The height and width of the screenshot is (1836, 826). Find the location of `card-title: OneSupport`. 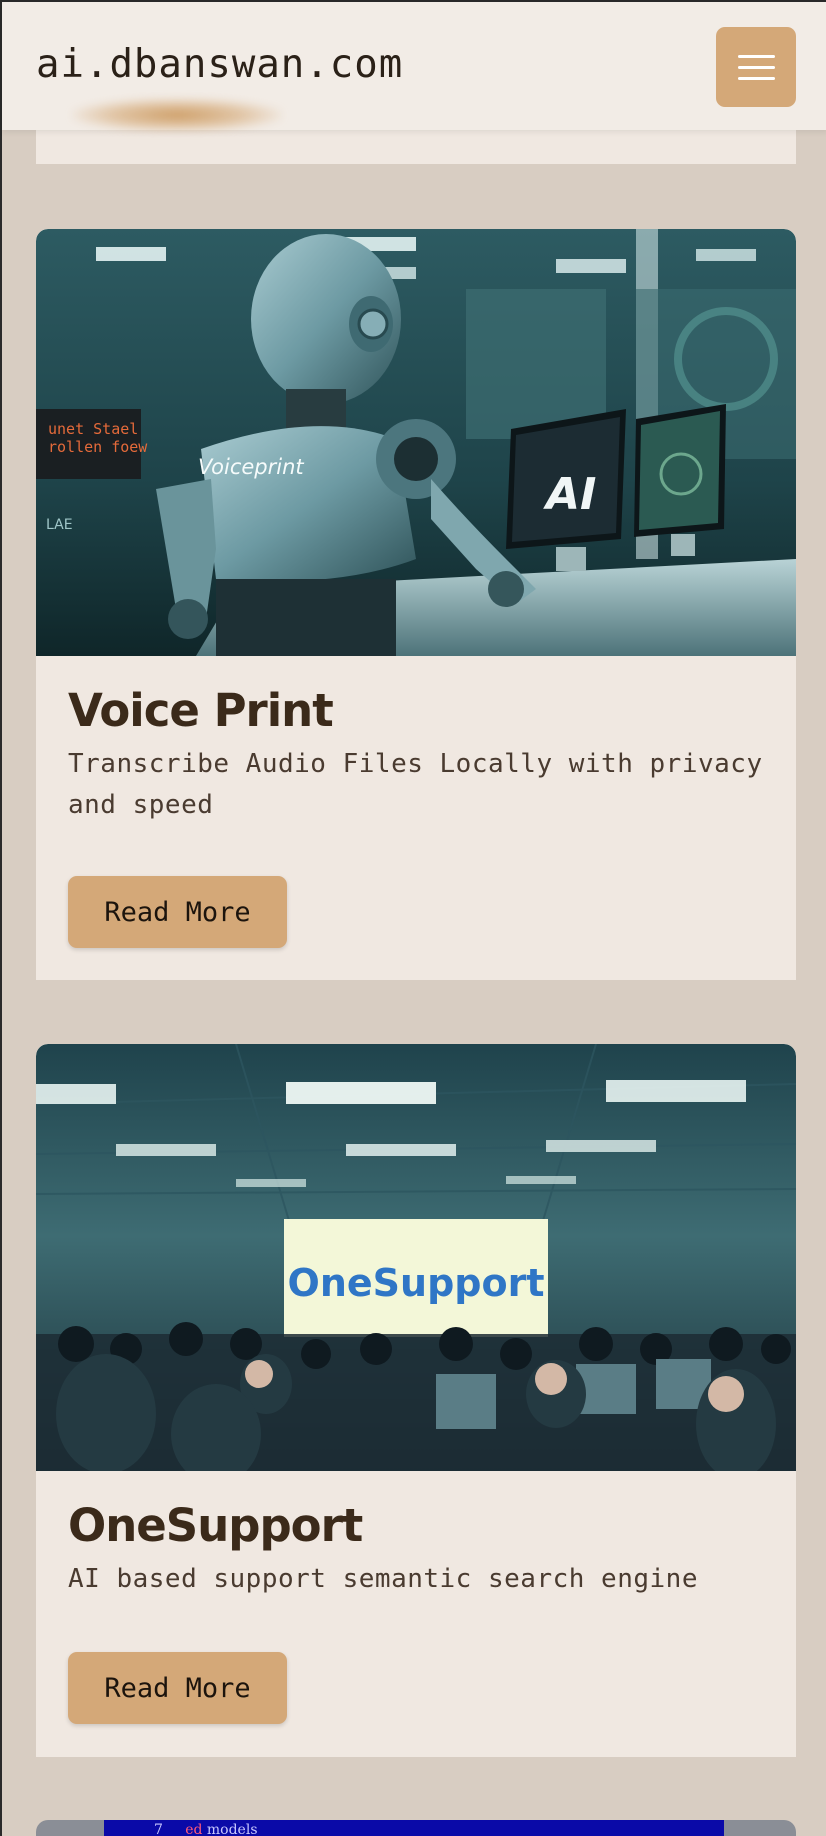

card-title: OneSupport is located at coordinates (215, 1525).